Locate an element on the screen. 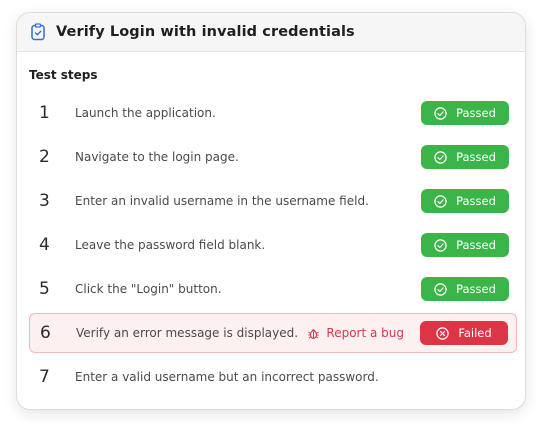 The height and width of the screenshot is (440, 544). step-number: 6 is located at coordinates (45, 333).